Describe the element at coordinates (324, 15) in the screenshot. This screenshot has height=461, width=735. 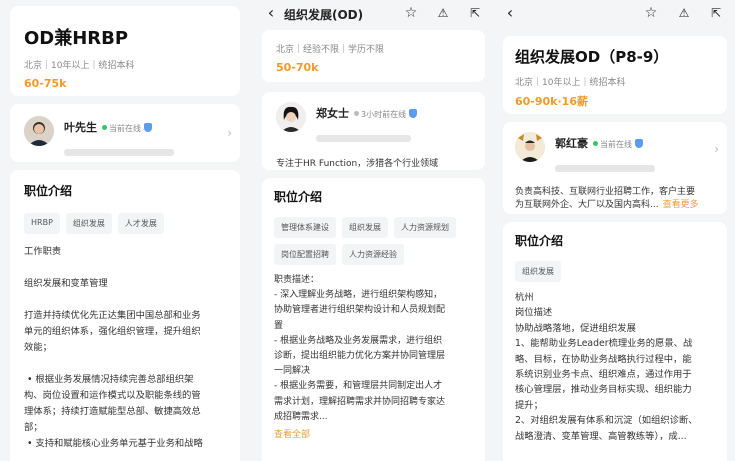
I see `header-title: 组织发展(OD)` at that location.